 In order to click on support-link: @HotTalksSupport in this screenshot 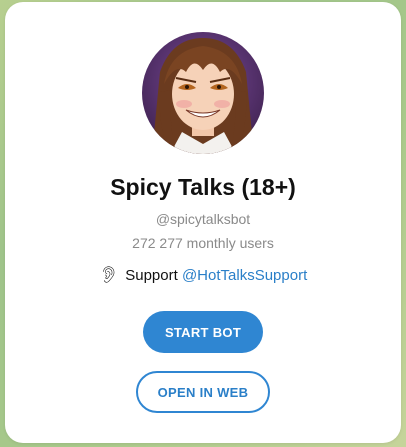, I will do `click(244, 275)`.